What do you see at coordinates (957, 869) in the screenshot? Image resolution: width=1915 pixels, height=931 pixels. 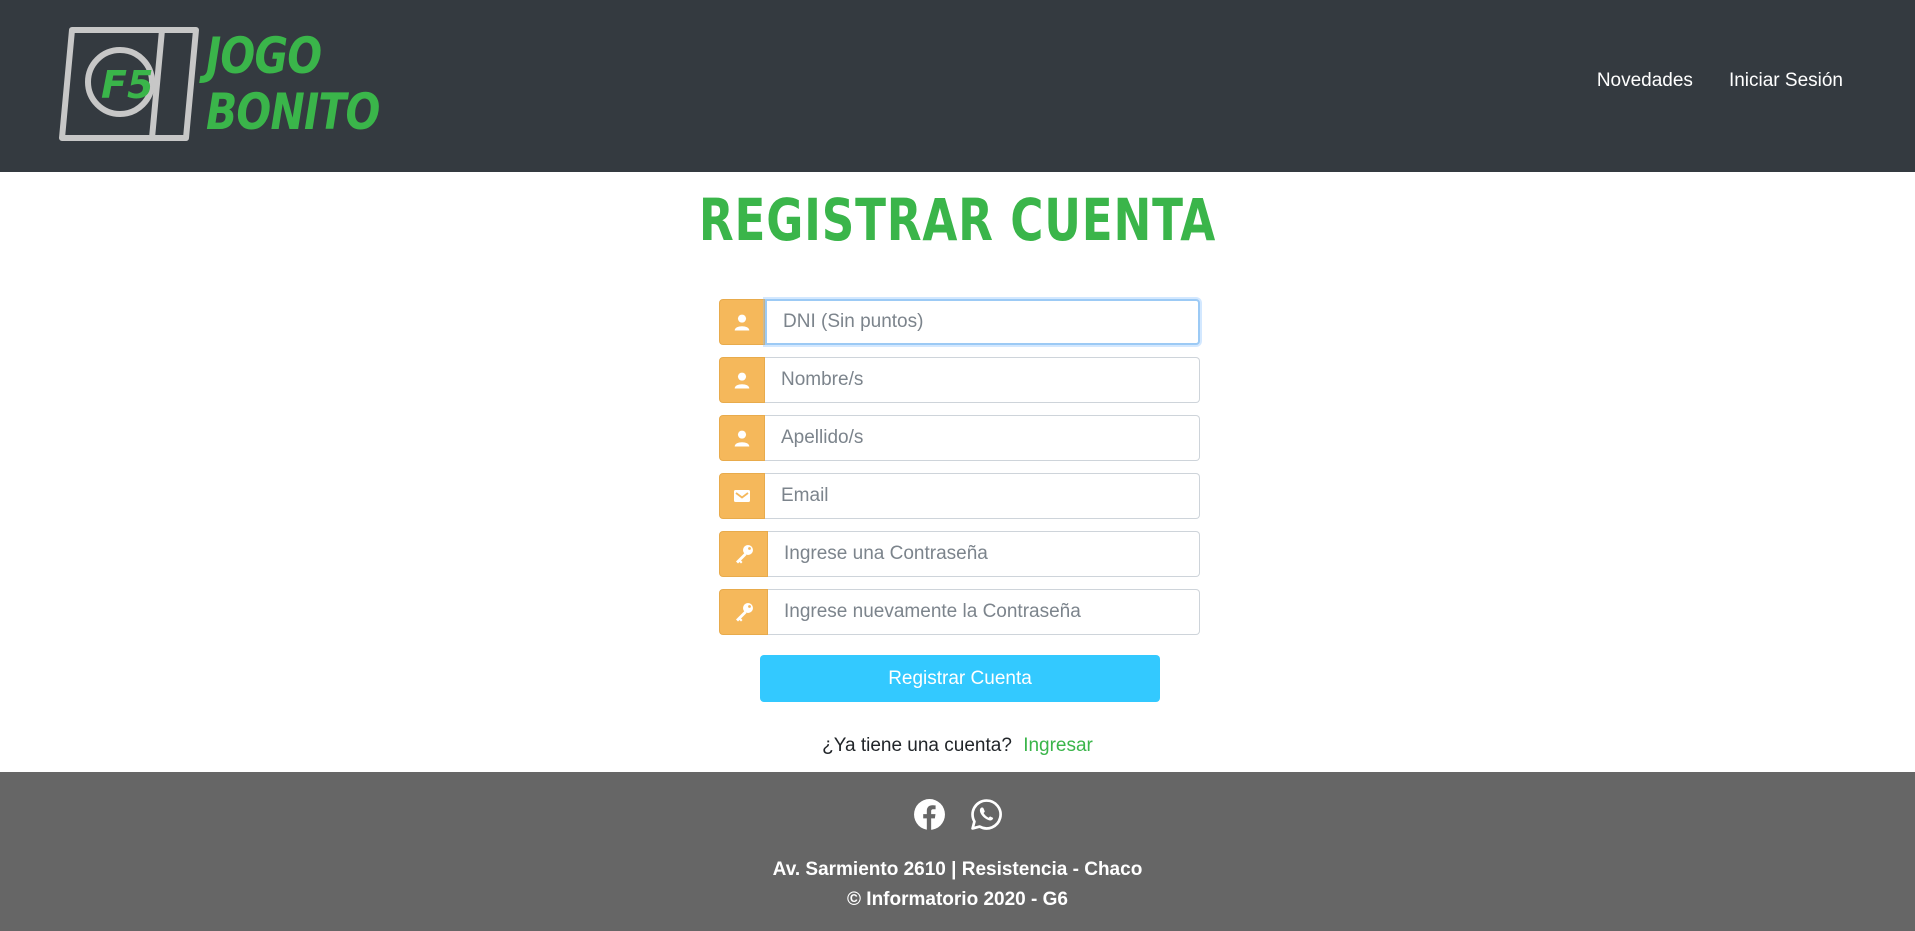 I see `footer-address: Av. Sarmiento 2610 | Resistencia - Chaco` at bounding box center [957, 869].